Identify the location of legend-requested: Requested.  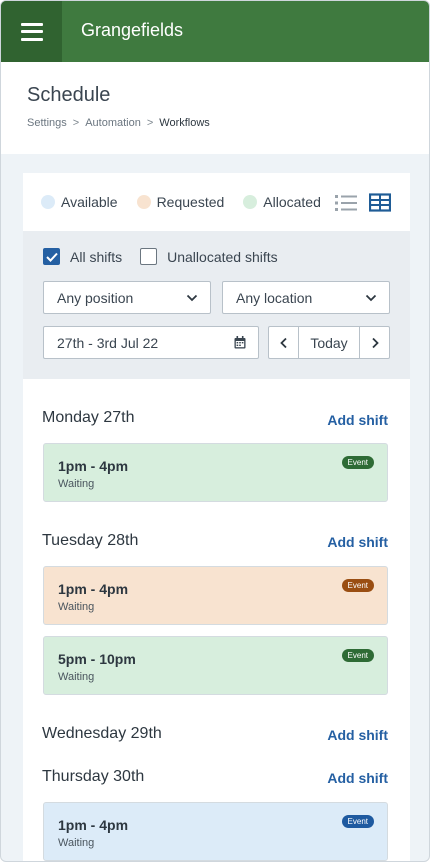
(180, 202).